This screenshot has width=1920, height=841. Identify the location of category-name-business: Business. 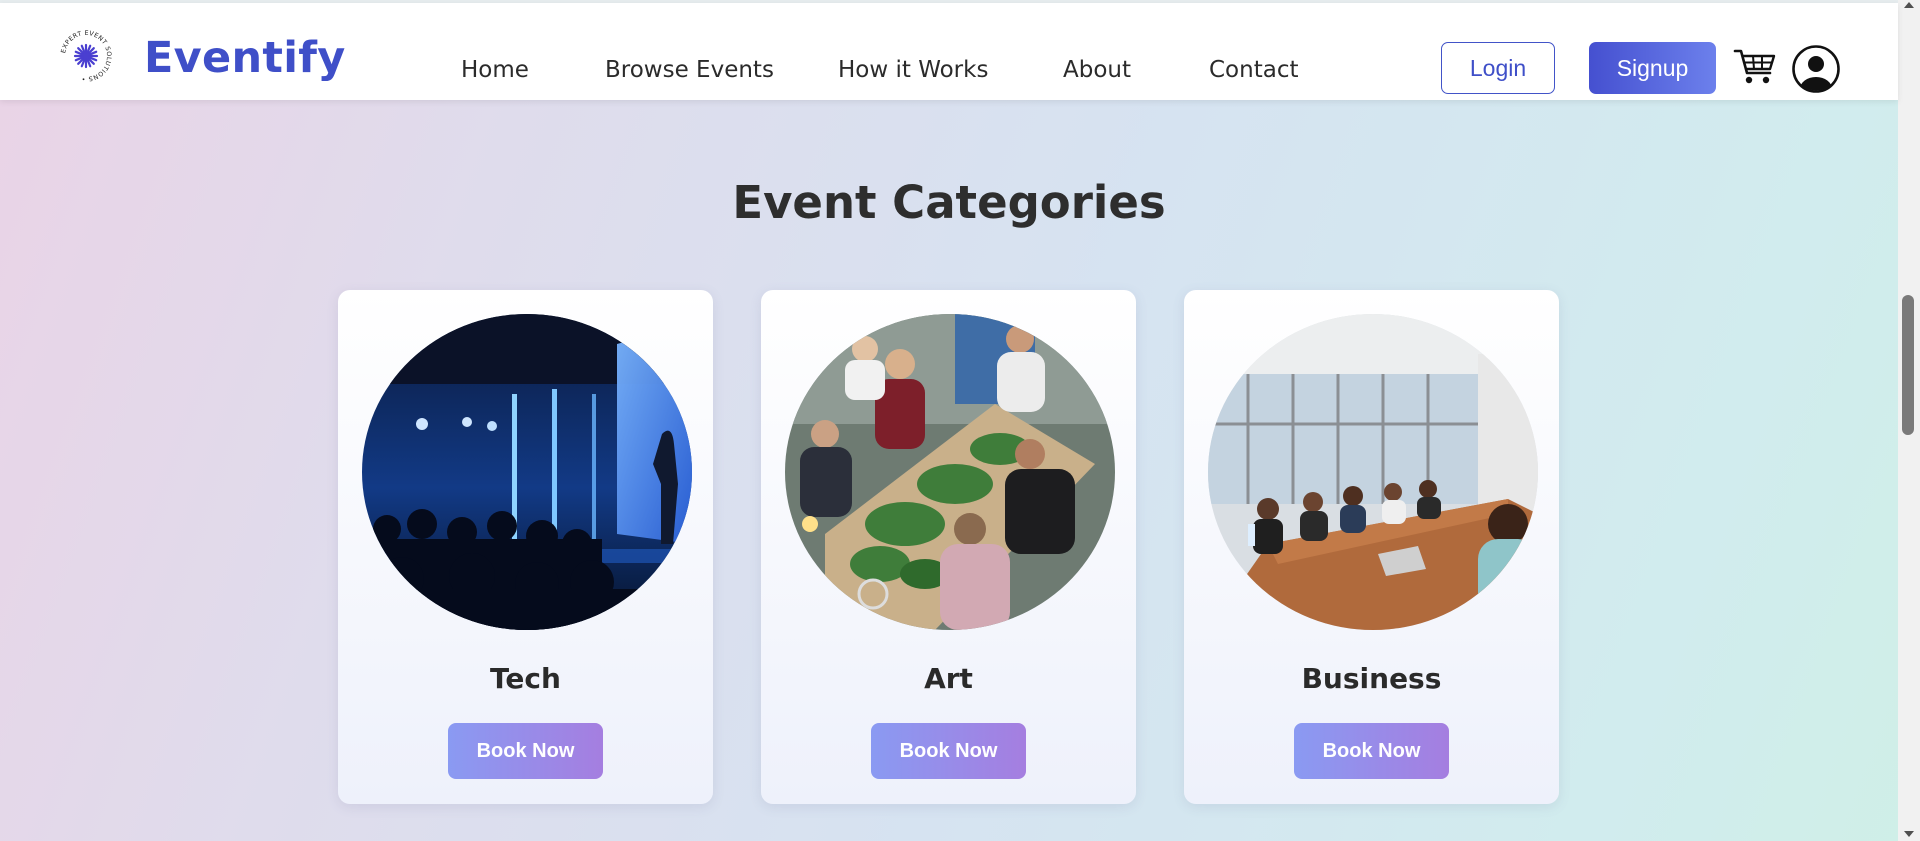
(1371, 678).